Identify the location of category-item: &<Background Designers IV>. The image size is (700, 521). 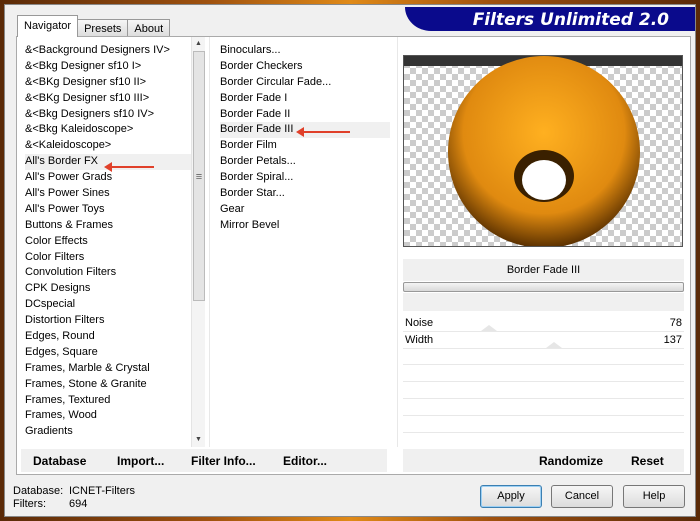
(110, 51).